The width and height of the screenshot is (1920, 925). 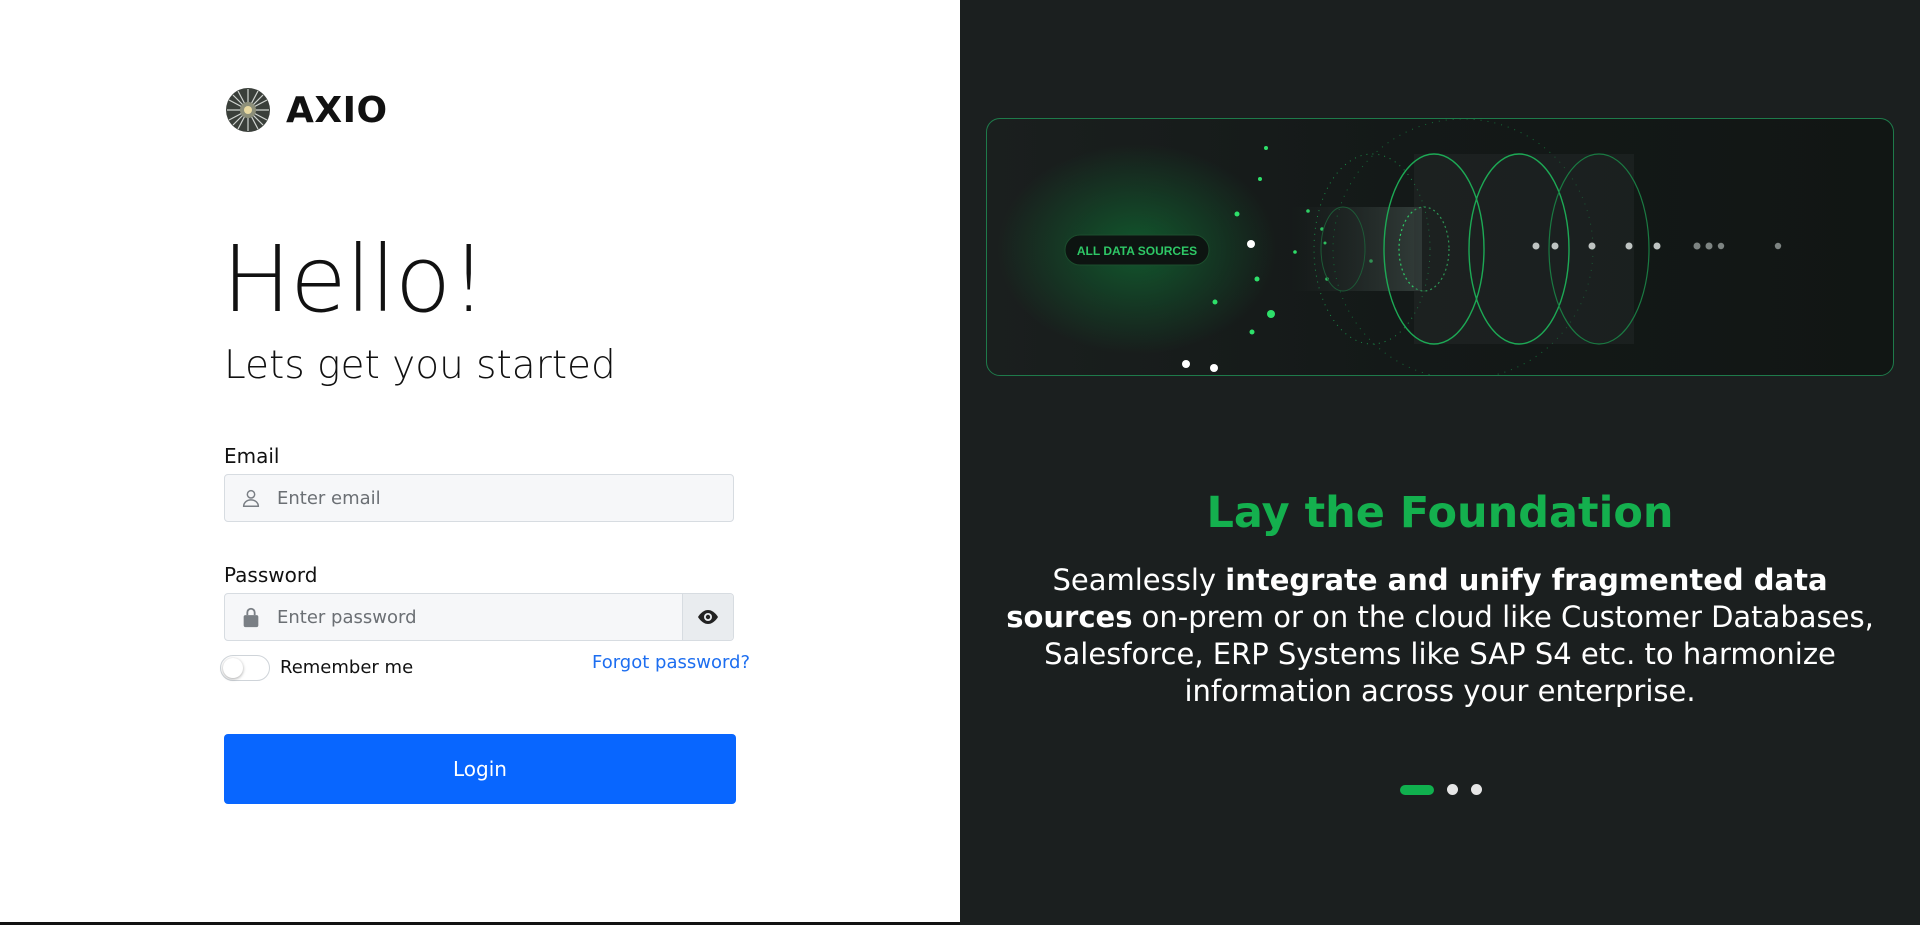 I want to click on forgot-password-link: Forgot password?, so click(x=671, y=662).